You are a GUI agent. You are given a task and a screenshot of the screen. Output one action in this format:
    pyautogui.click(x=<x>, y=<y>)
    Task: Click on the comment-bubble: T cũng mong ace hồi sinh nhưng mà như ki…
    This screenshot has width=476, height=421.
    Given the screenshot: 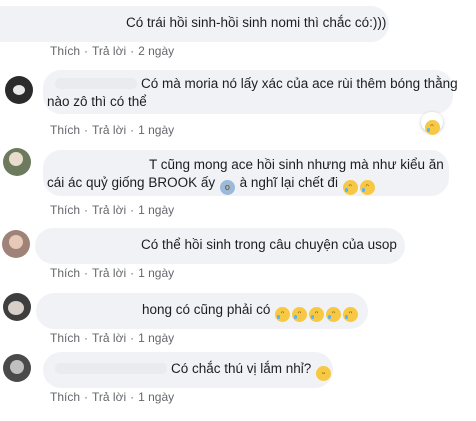 What is the action you would take?
    pyautogui.click(x=246, y=173)
    